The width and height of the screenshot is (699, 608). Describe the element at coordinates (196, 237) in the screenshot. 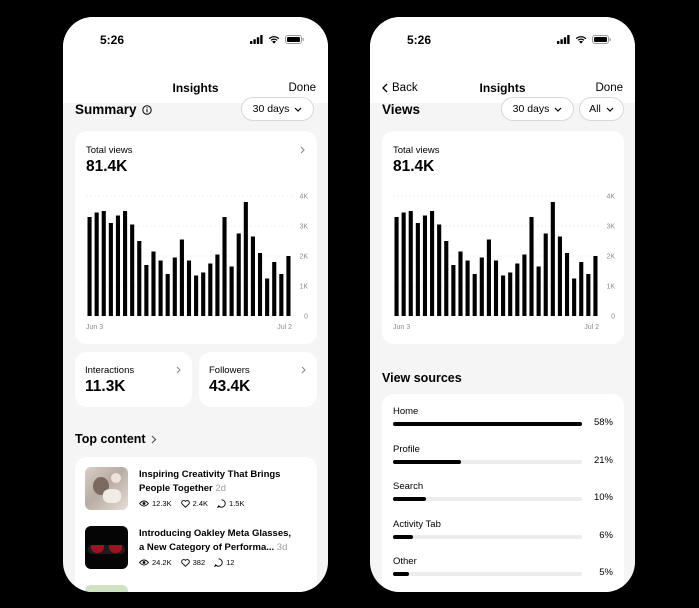

I see `total-views-card: Total views 81.4K 4K 3K 2K 1K 0 Jun 3 Jul 2` at that location.